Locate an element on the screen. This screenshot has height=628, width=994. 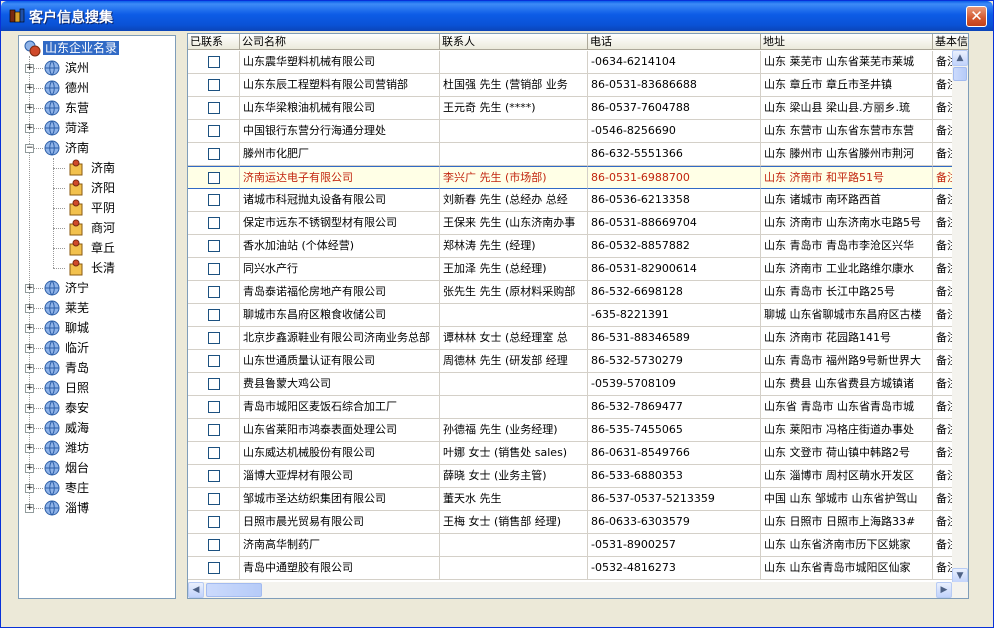
tree-item-3: + 东营 is located at coordinates (100, 108).